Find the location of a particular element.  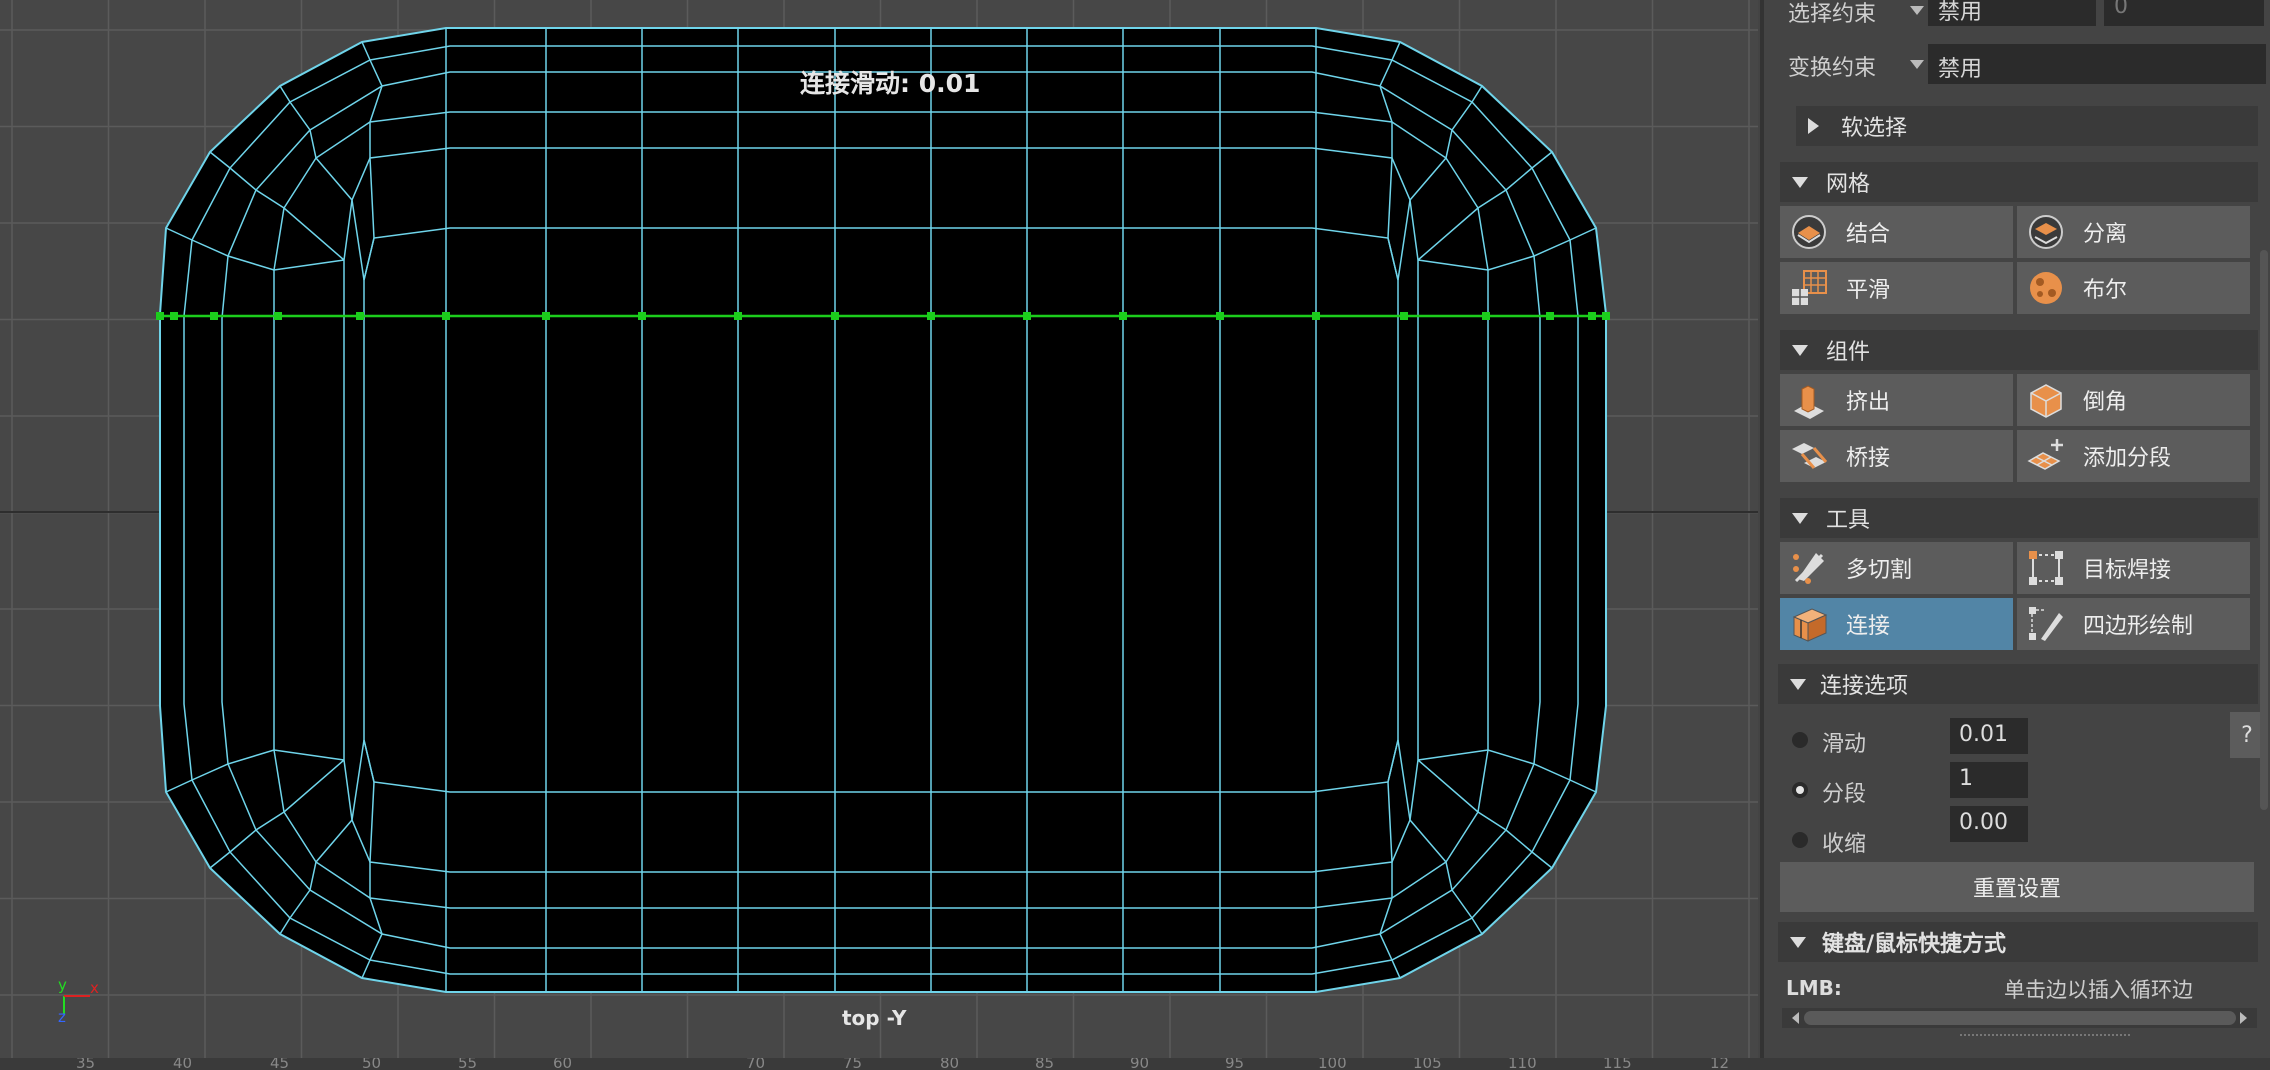

quad-draw-button: 四边形绘制 is located at coordinates (2133, 624).